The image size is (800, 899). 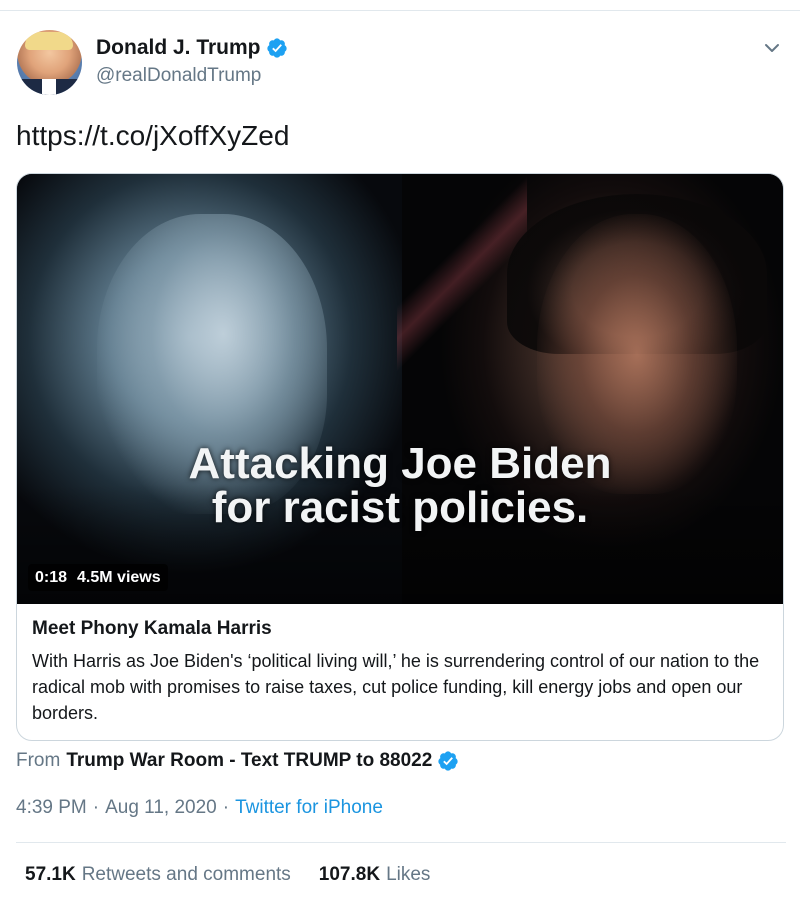 I want to click on video-headline: Attacking Joe Biden for racist policies., so click(x=400, y=486).